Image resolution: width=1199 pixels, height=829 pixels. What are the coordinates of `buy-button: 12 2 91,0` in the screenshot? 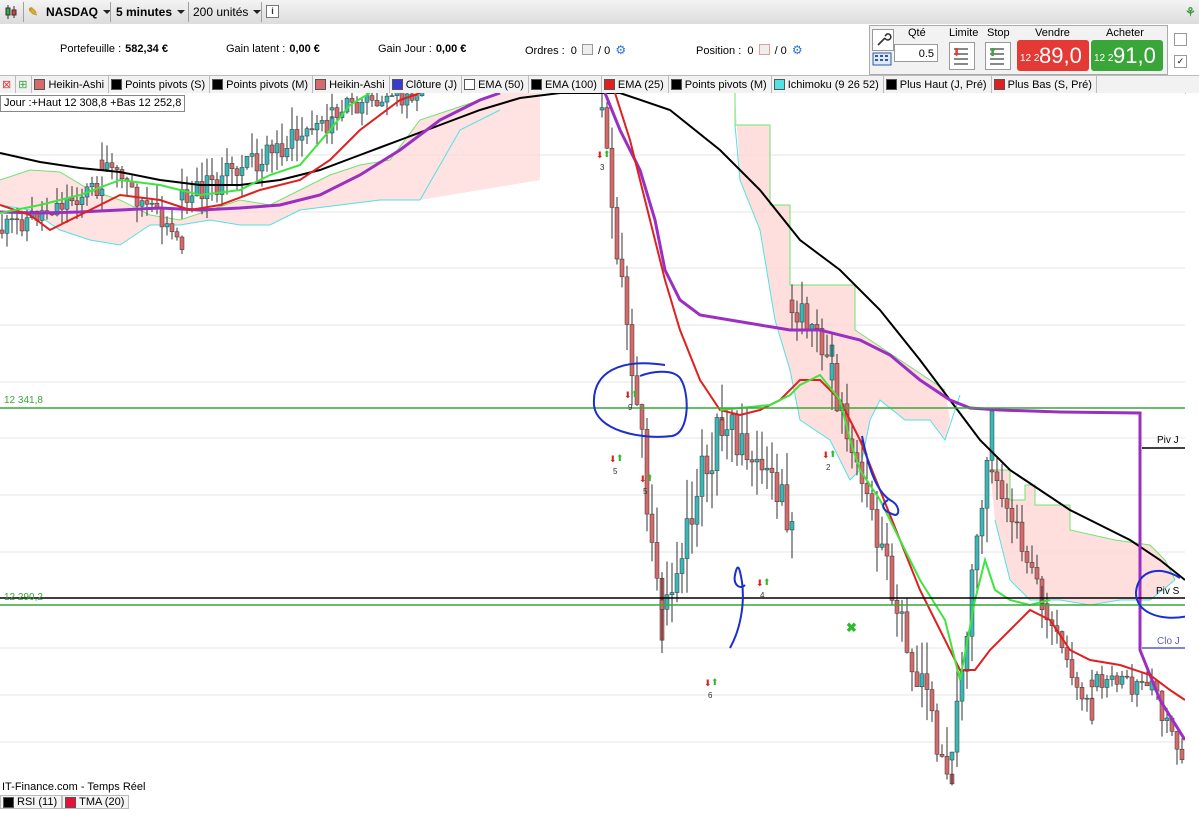 It's located at (1127, 55).